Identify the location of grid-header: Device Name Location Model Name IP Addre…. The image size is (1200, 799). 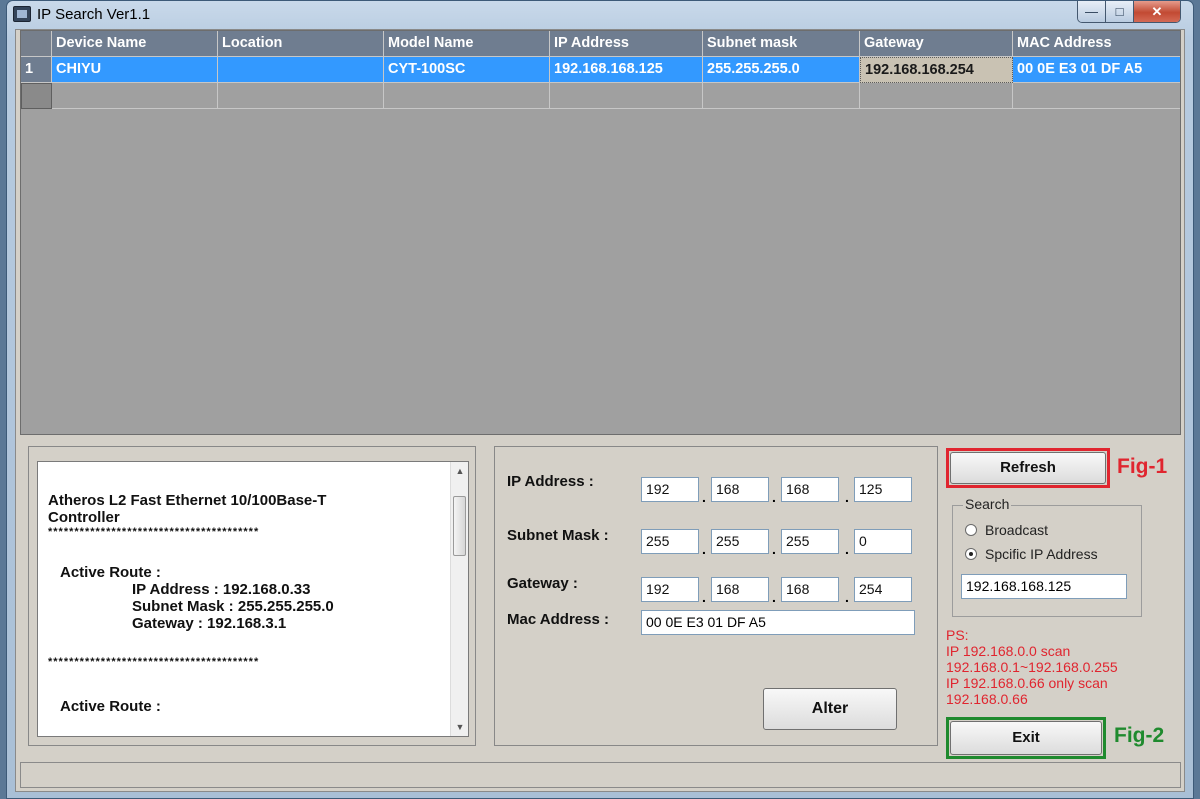
(600, 44).